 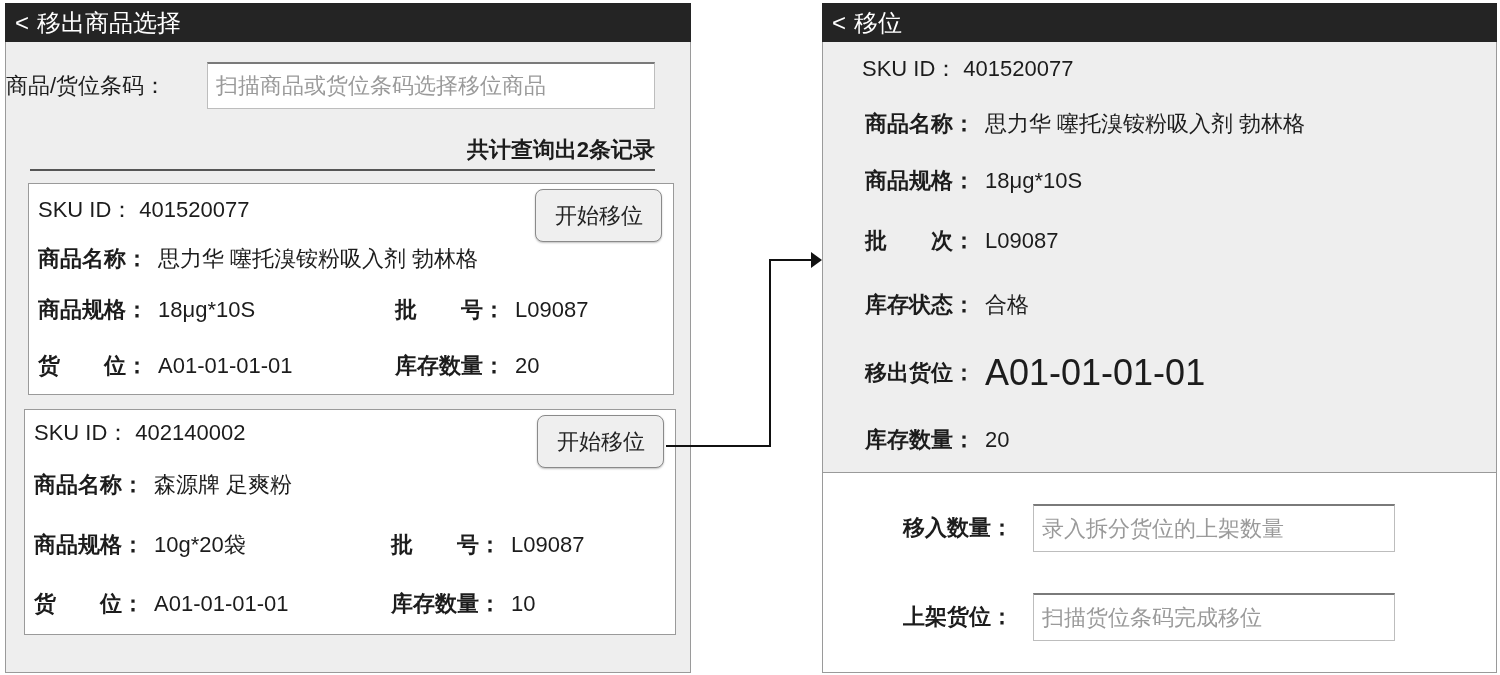 What do you see at coordinates (194, 210) in the screenshot?
I see `sku-value: 401520077` at bounding box center [194, 210].